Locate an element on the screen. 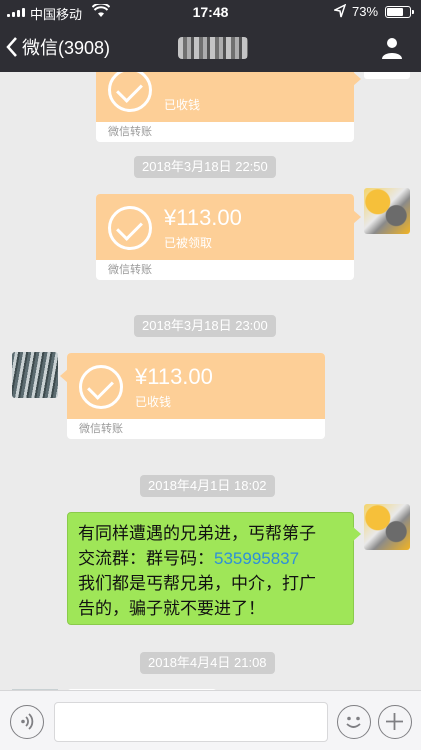 This screenshot has width=421, height=750. emoji-button is located at coordinates (354, 722).